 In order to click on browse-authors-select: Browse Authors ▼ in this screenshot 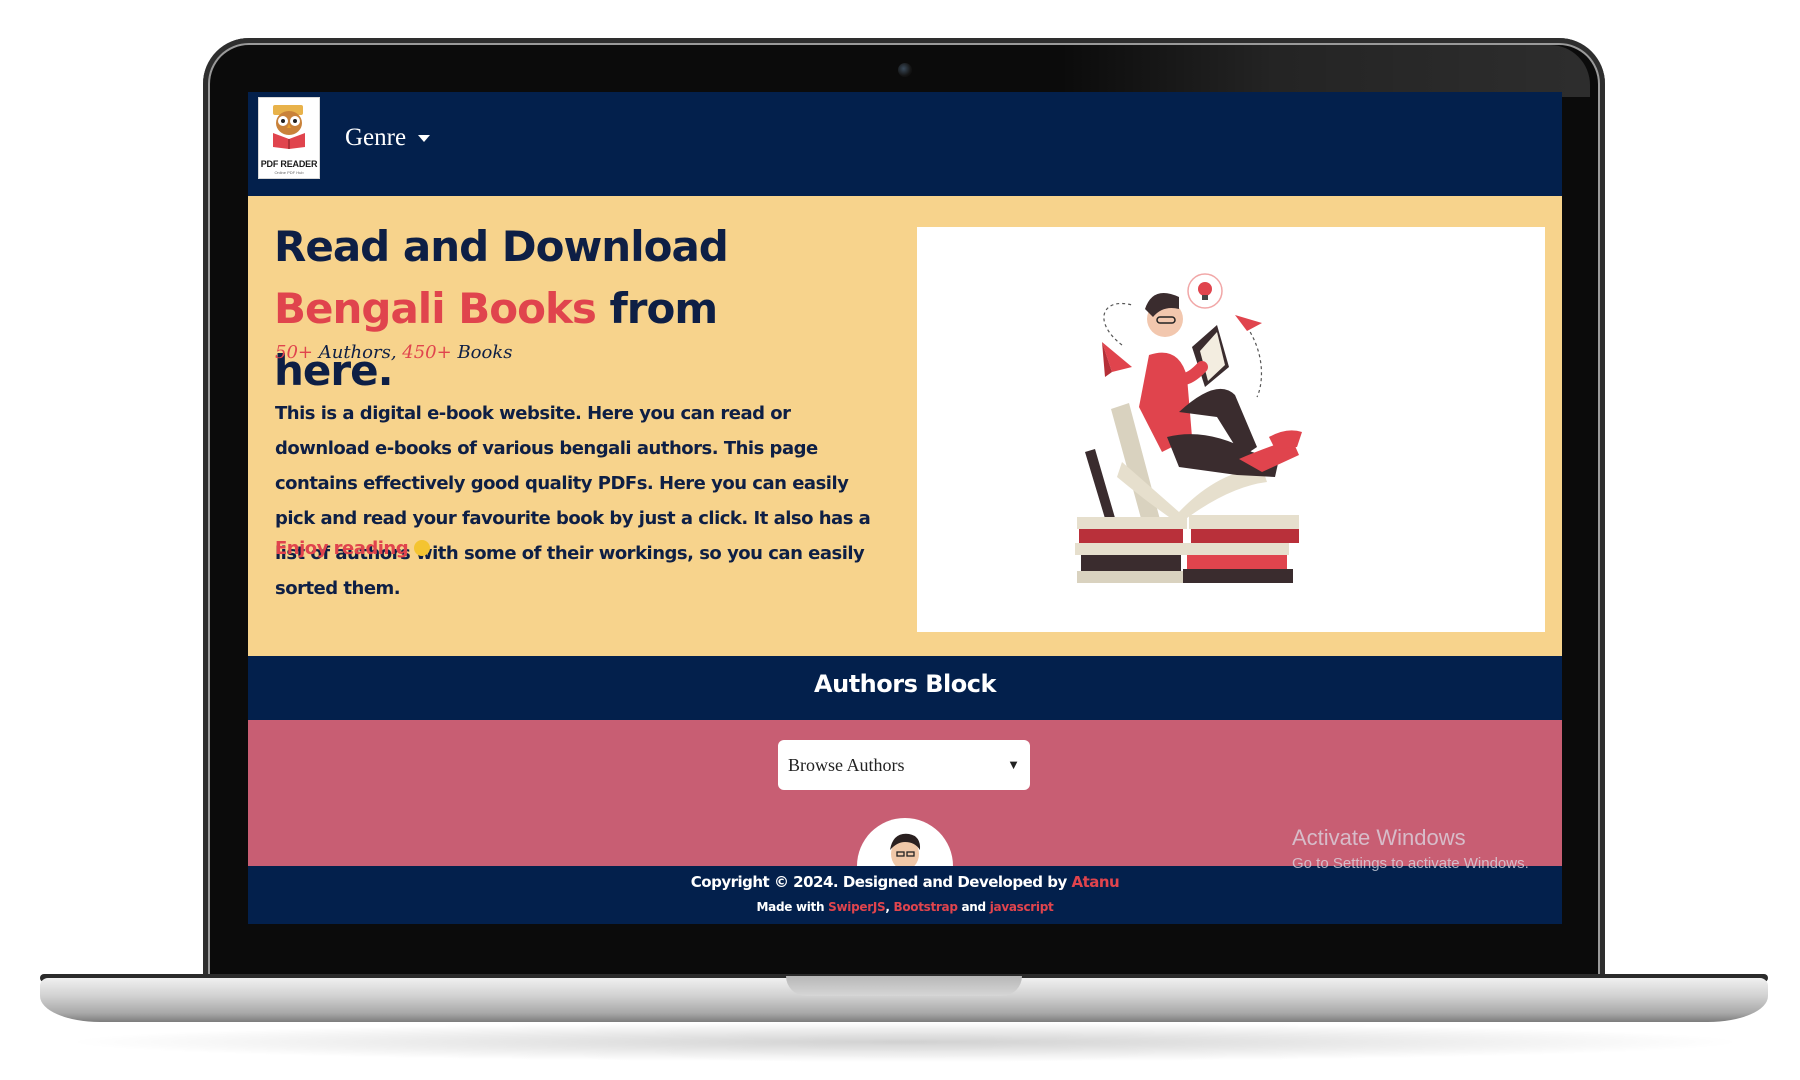, I will do `click(904, 765)`.